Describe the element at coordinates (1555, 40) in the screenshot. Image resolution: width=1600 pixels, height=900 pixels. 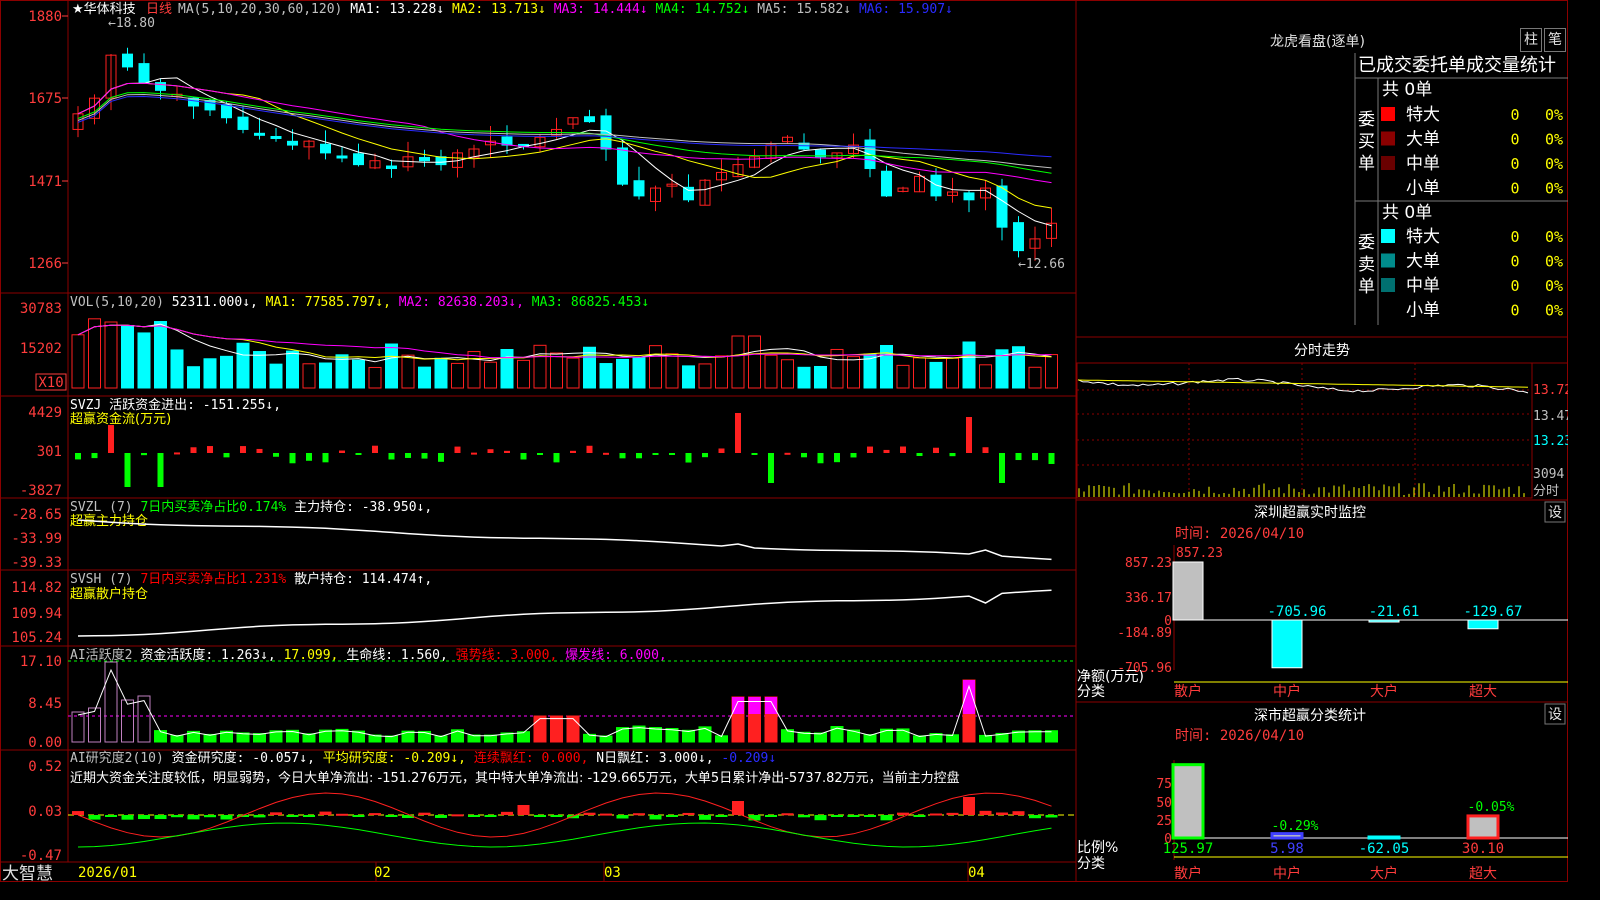
I see `tick-view-button: 笔` at that location.